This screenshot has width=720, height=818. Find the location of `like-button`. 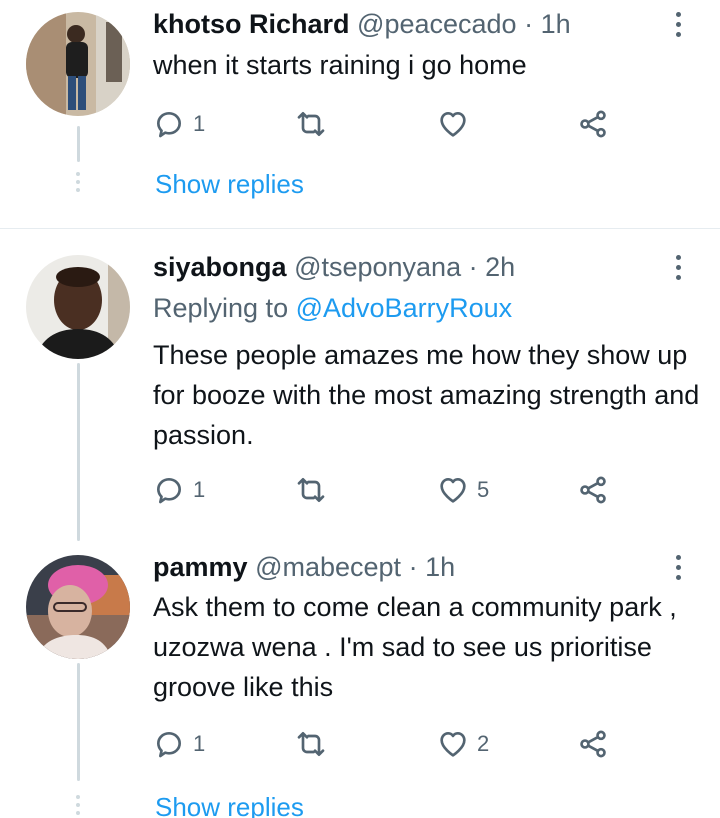

like-button is located at coordinates (457, 124).